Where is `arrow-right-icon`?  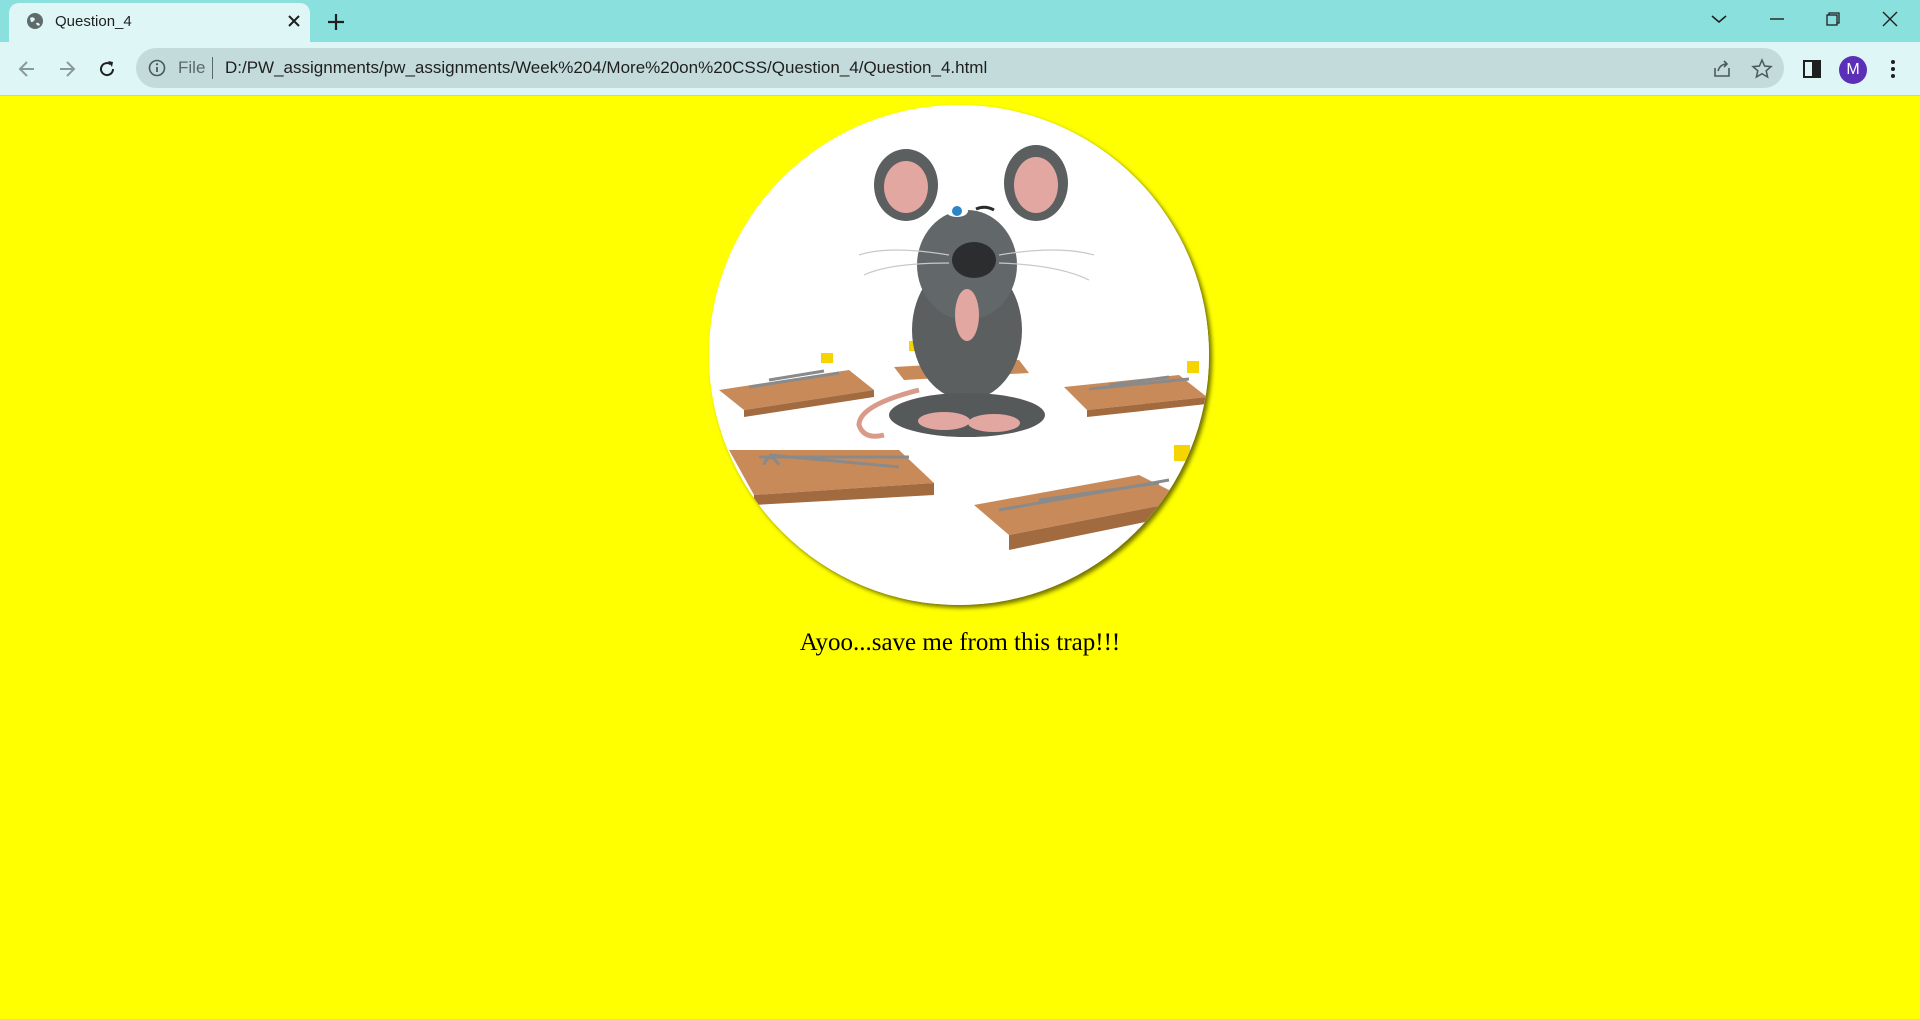 arrow-right-icon is located at coordinates (68, 69).